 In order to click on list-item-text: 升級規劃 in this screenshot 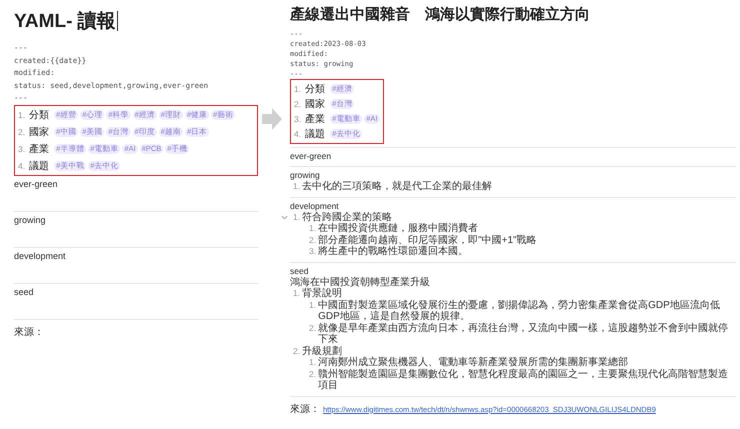, I will do `click(322, 351)`.